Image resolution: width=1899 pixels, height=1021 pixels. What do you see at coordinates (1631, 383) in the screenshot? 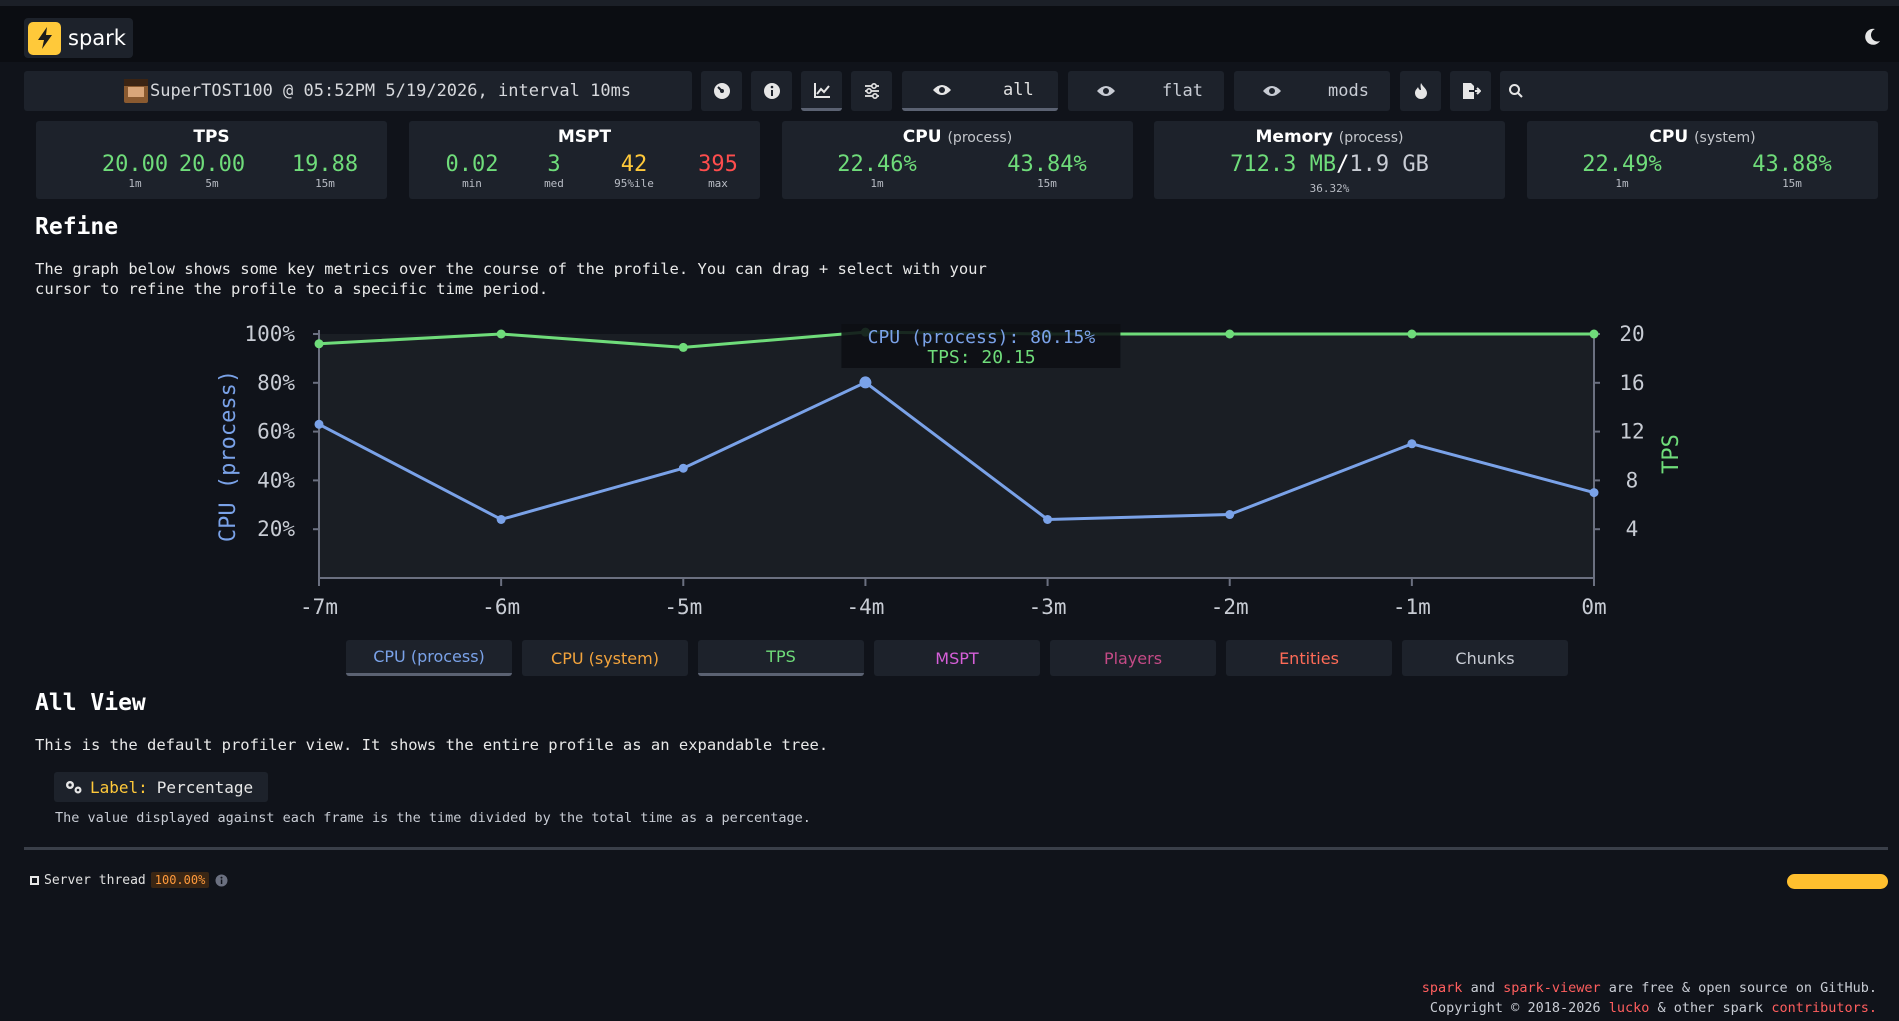
I see `y-tick-label-right: 16` at bounding box center [1631, 383].